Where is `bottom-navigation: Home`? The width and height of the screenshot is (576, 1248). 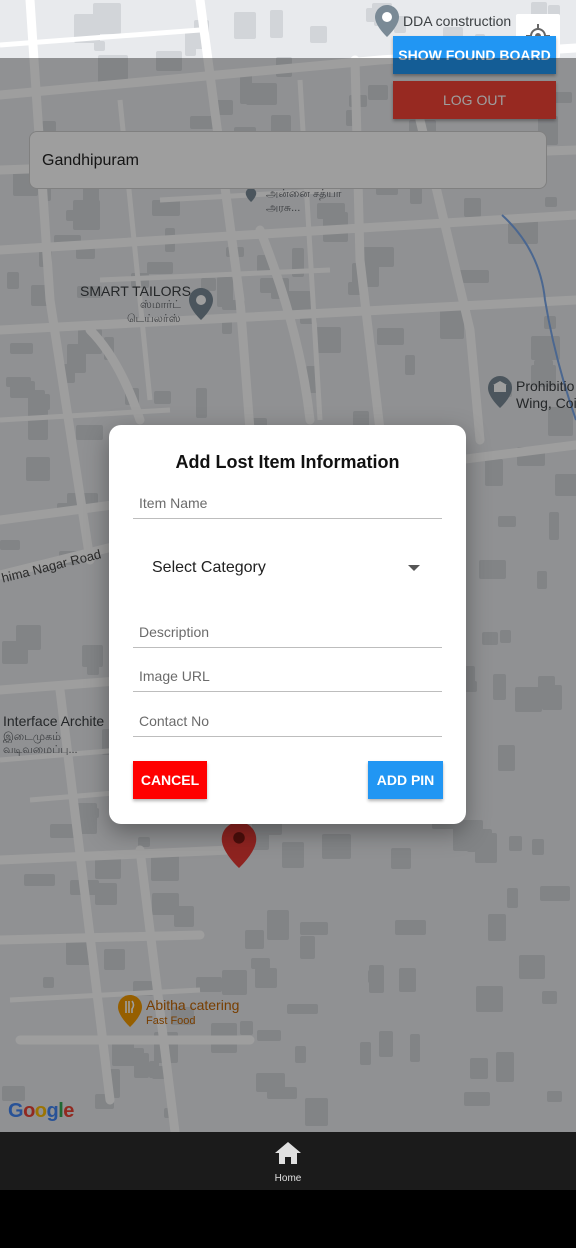 bottom-navigation: Home is located at coordinates (288, 1161).